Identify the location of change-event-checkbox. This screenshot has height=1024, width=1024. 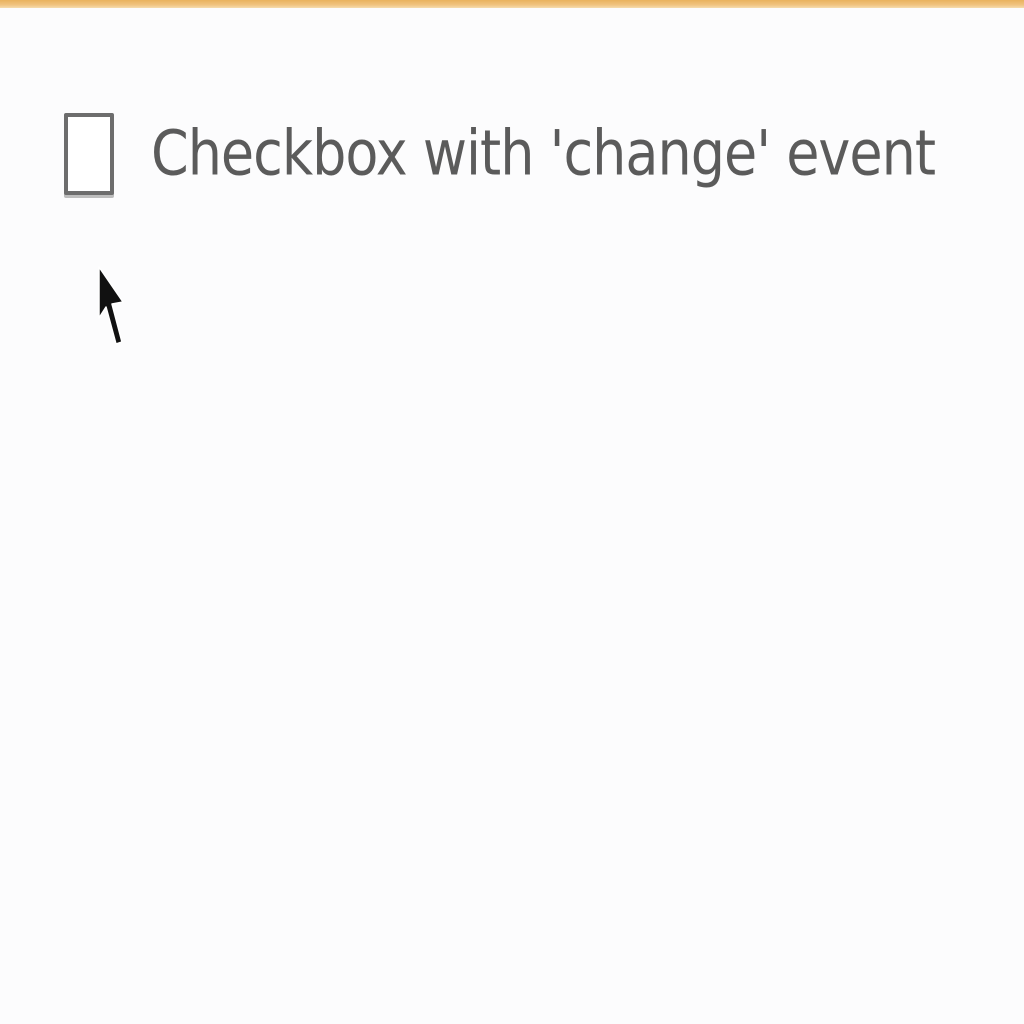
(89, 154).